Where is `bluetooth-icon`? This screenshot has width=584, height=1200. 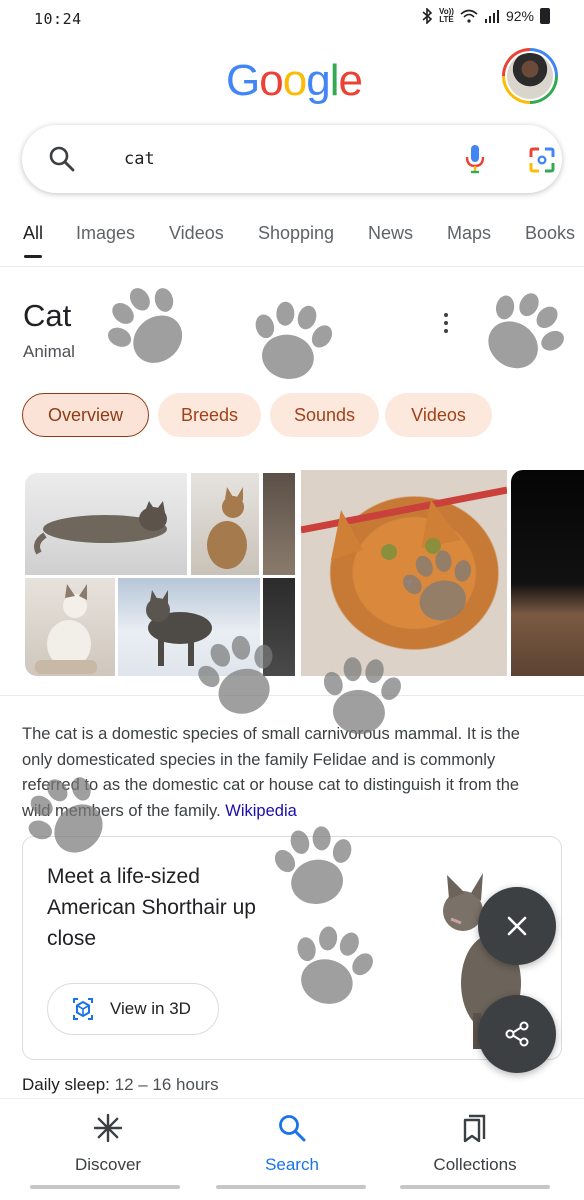 bluetooth-icon is located at coordinates (427, 16).